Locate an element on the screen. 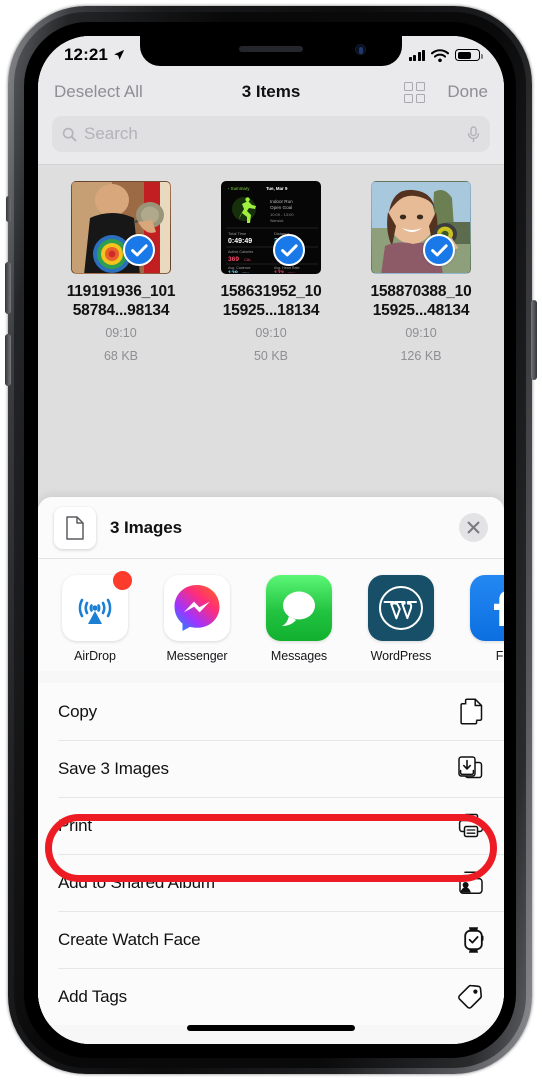  file-item: 158870388_10 15925...48134 09:10 126 KB is located at coordinates (421, 273).